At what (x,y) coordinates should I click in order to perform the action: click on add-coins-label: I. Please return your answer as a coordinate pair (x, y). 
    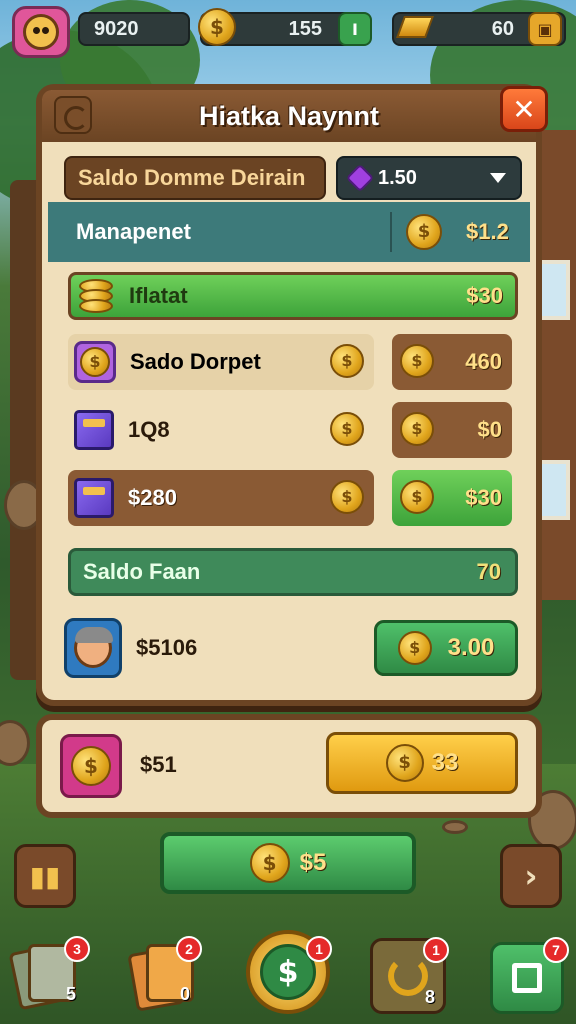
    Looking at the image, I should click on (355, 29).